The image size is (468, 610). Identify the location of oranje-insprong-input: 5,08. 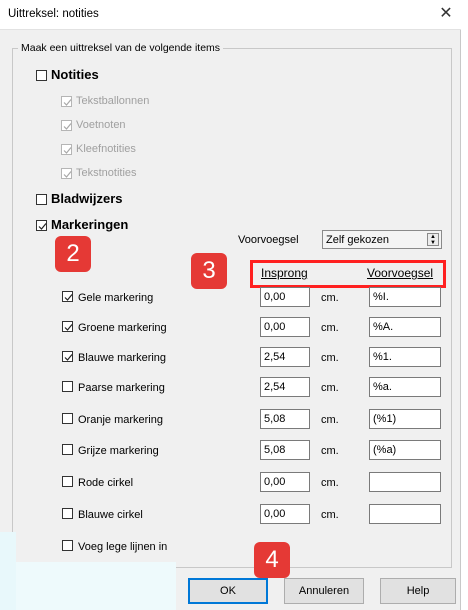
(285, 419).